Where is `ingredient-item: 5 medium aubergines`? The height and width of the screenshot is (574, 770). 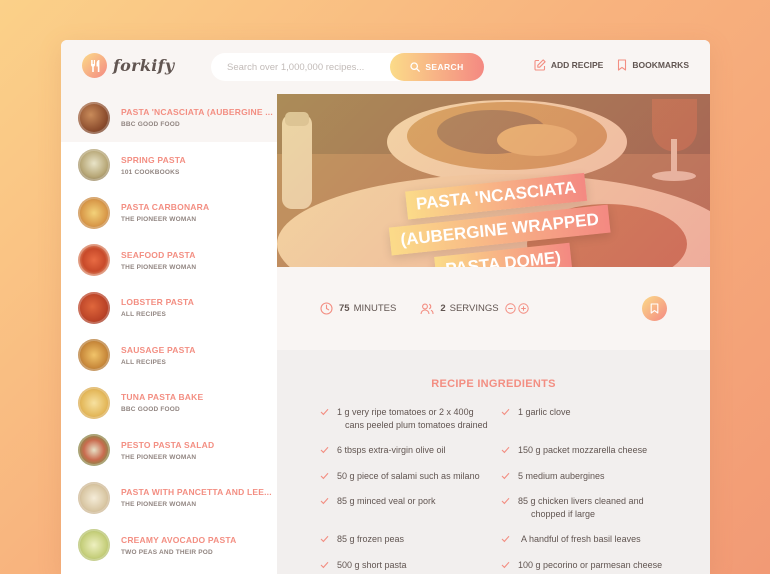 ingredient-item: 5 medium aubergines is located at coordinates (596, 476).